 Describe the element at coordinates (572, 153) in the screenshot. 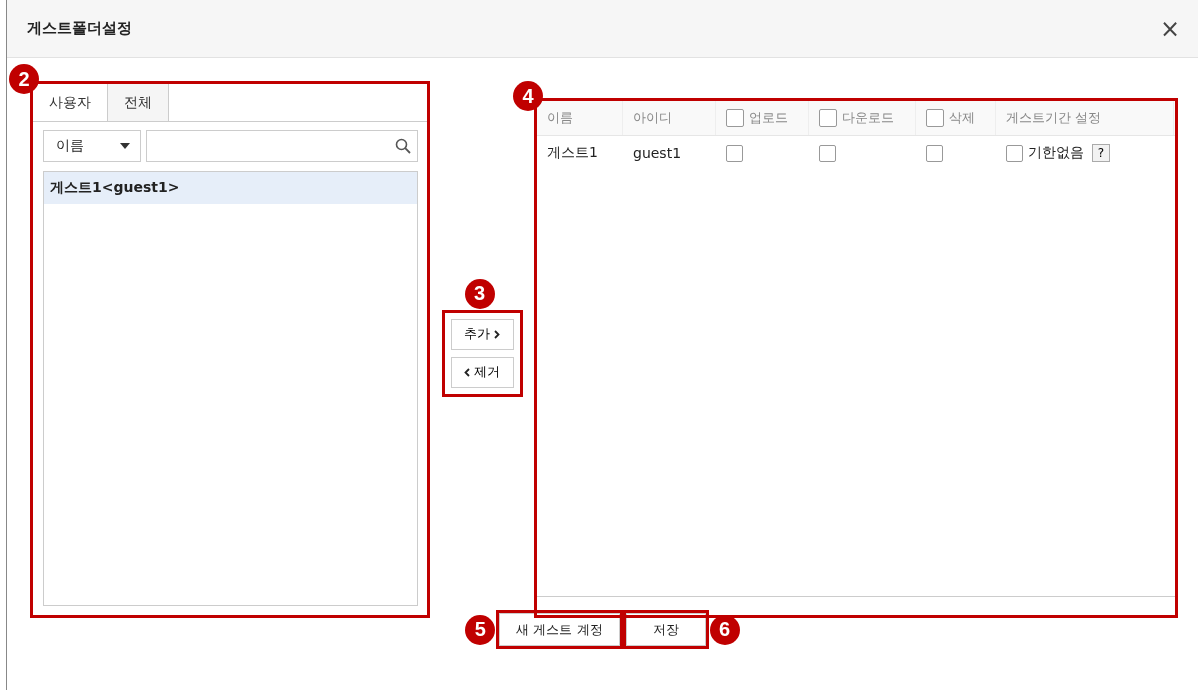

I see `table-cell: 게스트1` at that location.